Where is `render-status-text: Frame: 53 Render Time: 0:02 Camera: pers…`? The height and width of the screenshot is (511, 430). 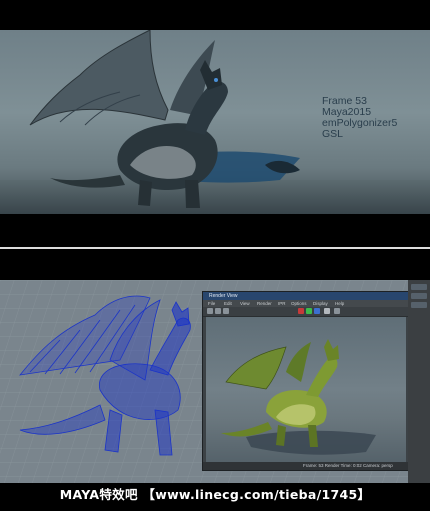 render-status-text: Frame: 53 Render Time: 0:02 Camera: pers… is located at coordinates (348, 465).